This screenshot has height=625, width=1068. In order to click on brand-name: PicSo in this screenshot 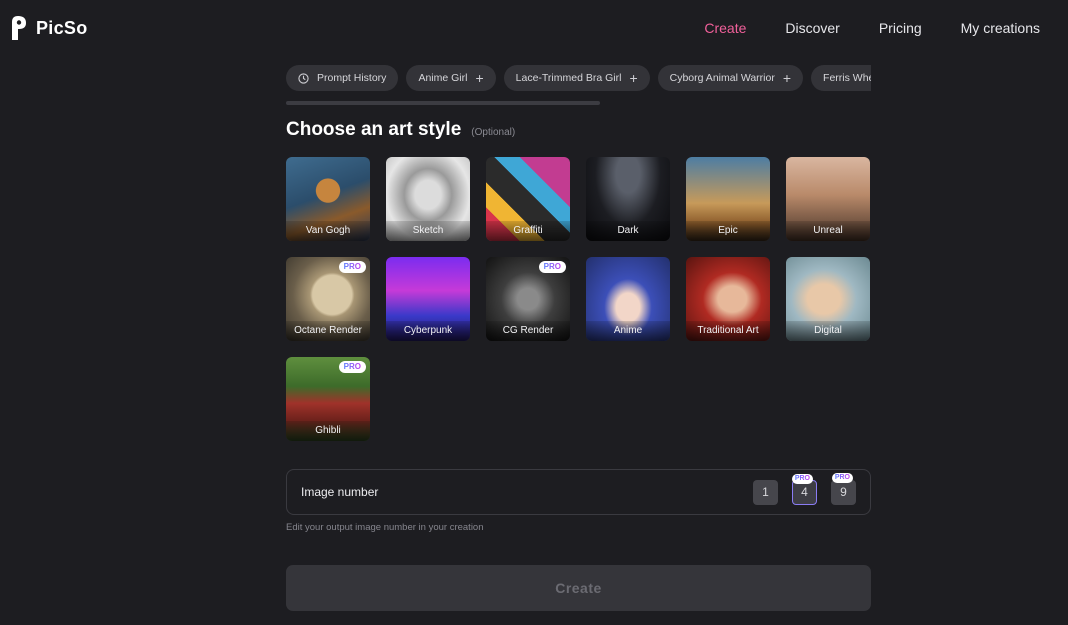, I will do `click(62, 27)`.